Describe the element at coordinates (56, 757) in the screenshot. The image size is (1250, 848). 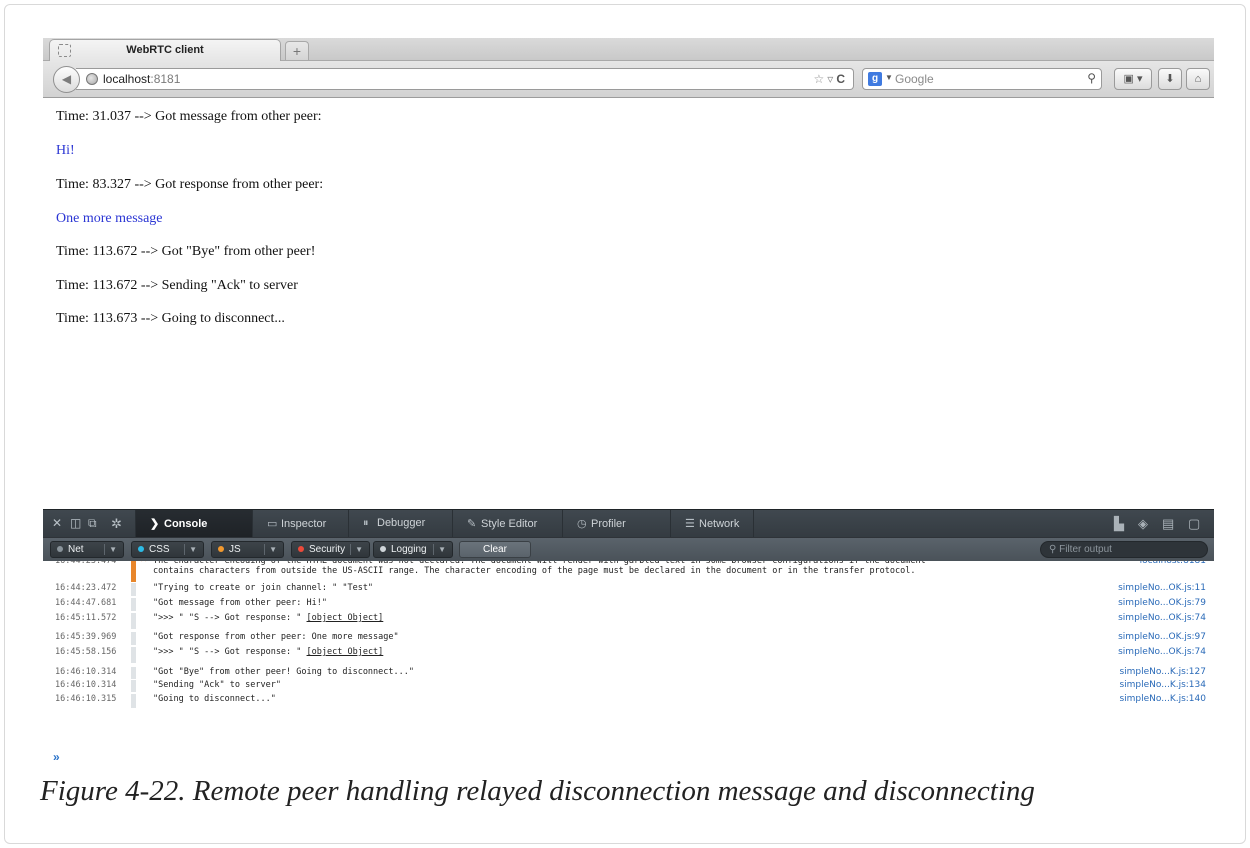
I see `console-prompt-icon: »` at that location.